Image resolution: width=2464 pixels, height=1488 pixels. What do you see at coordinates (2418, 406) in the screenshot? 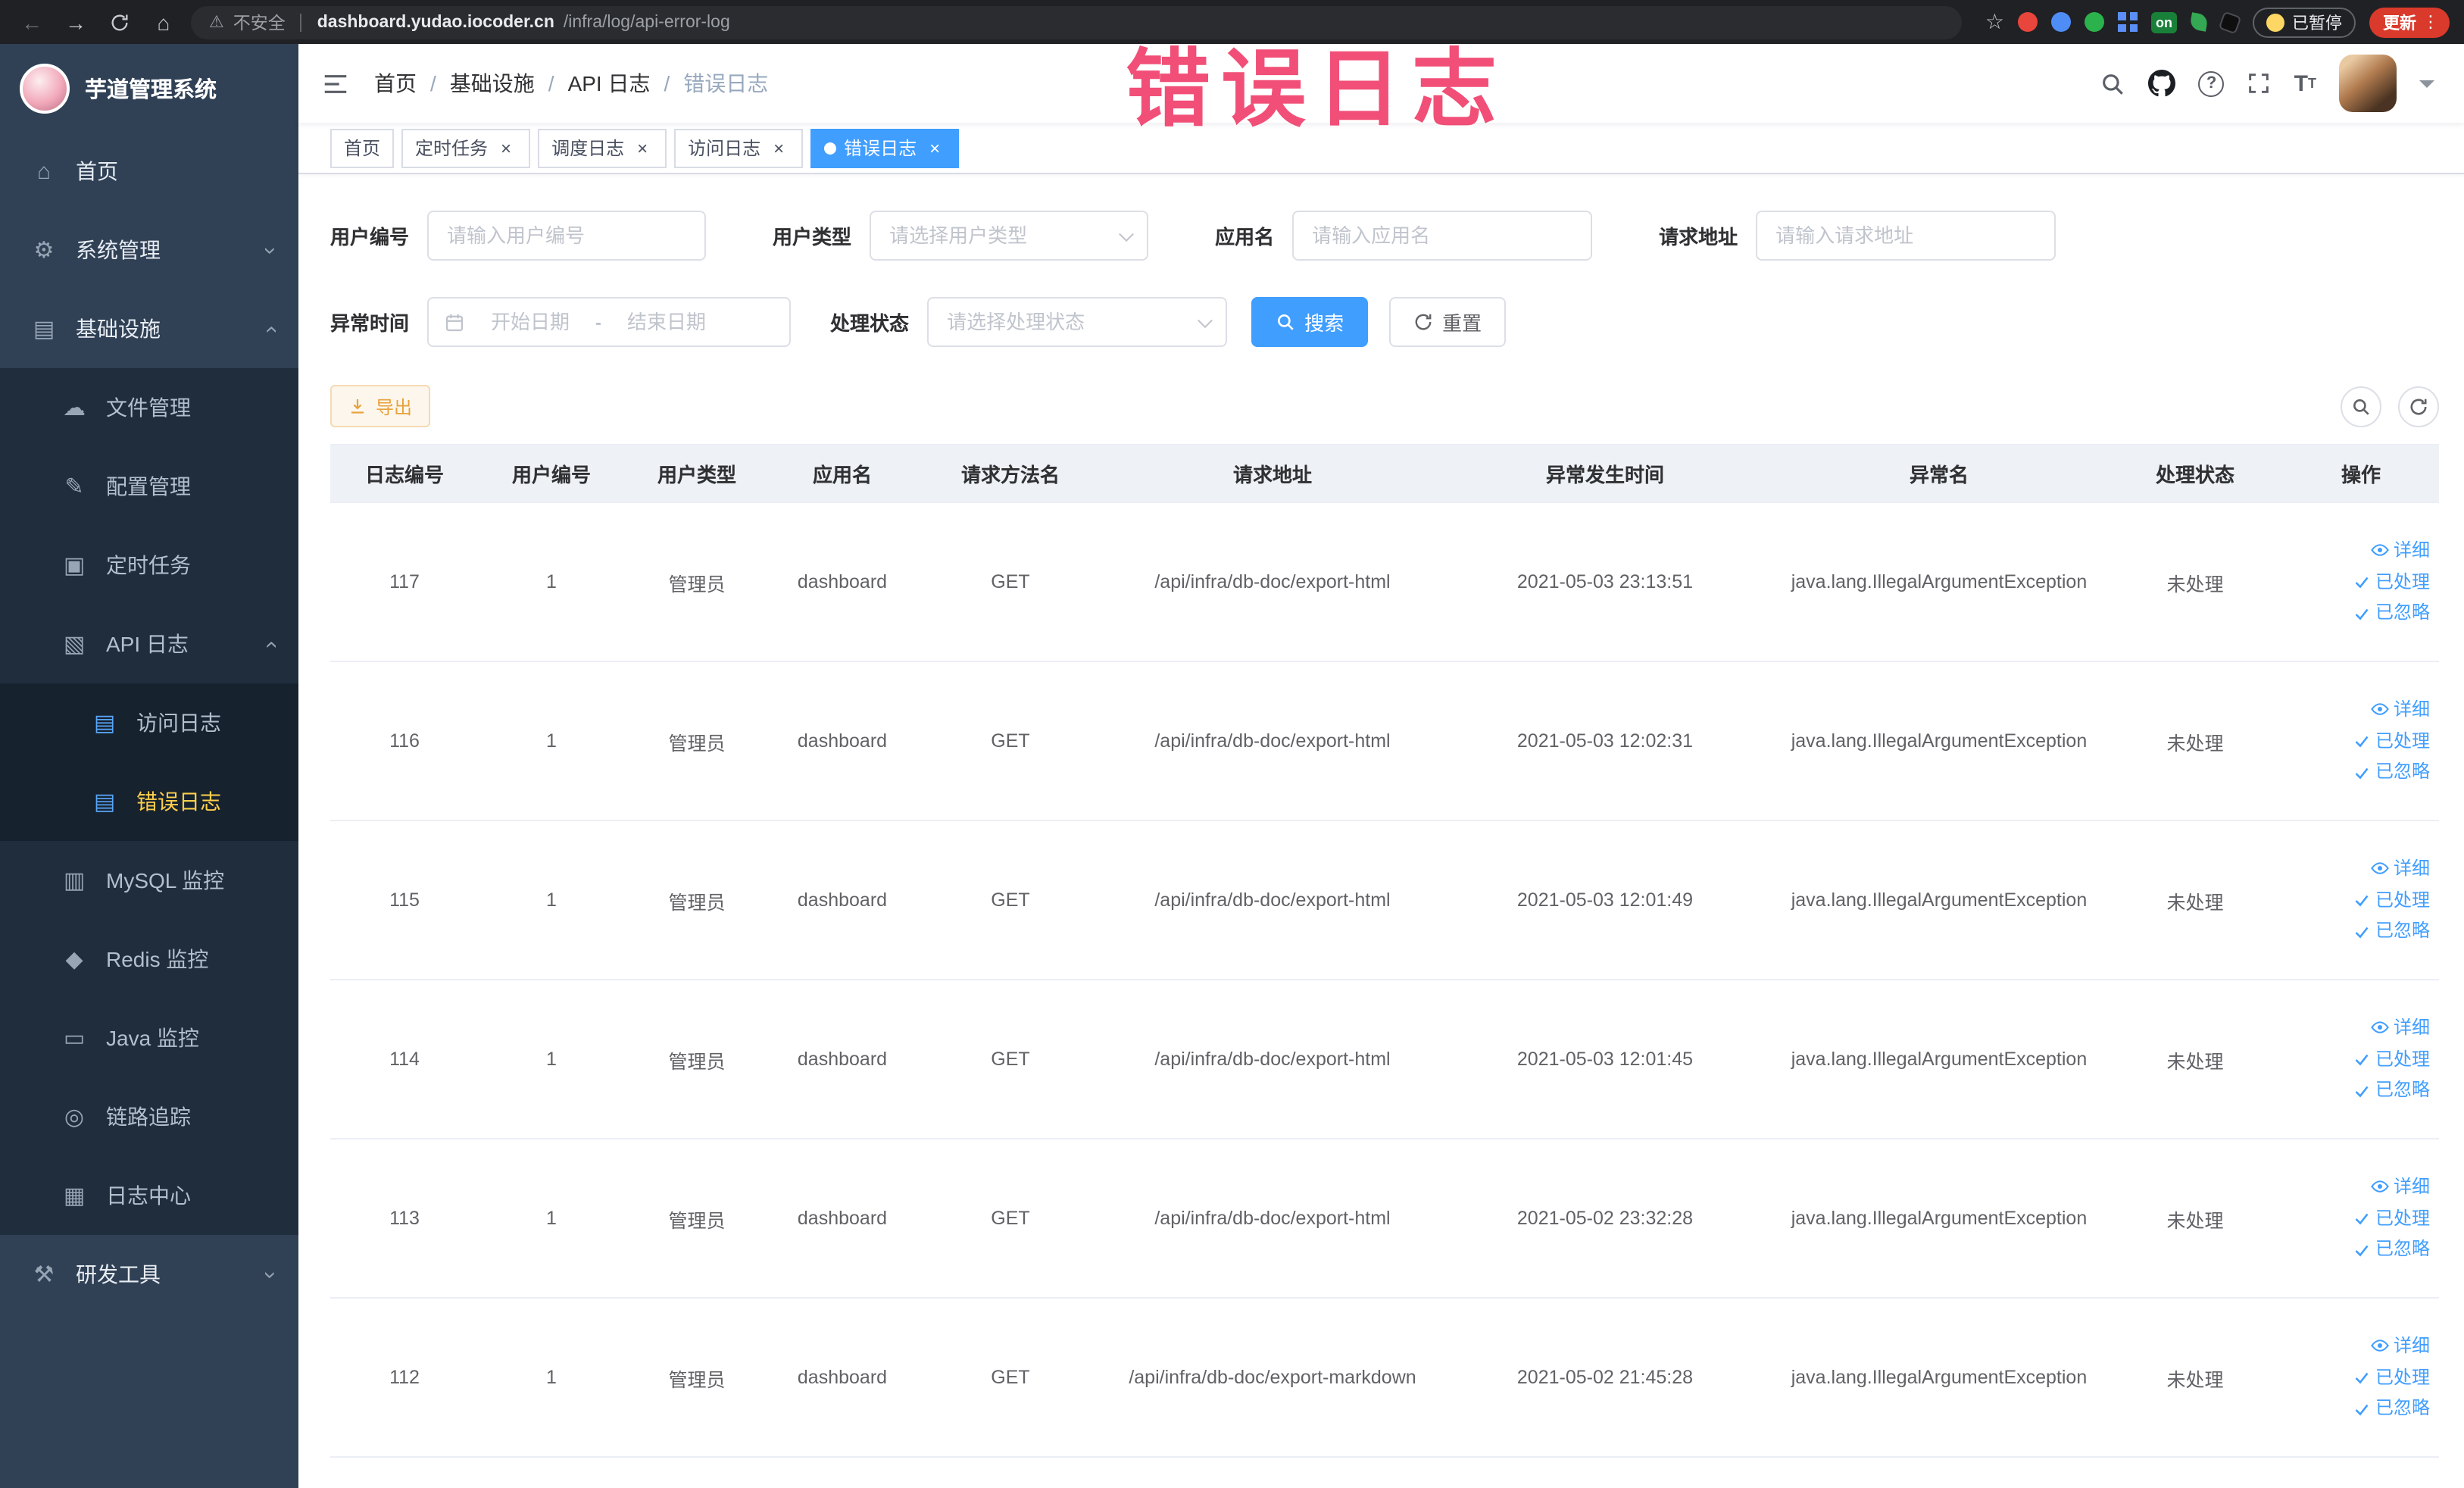
I see `refresh-button` at bounding box center [2418, 406].